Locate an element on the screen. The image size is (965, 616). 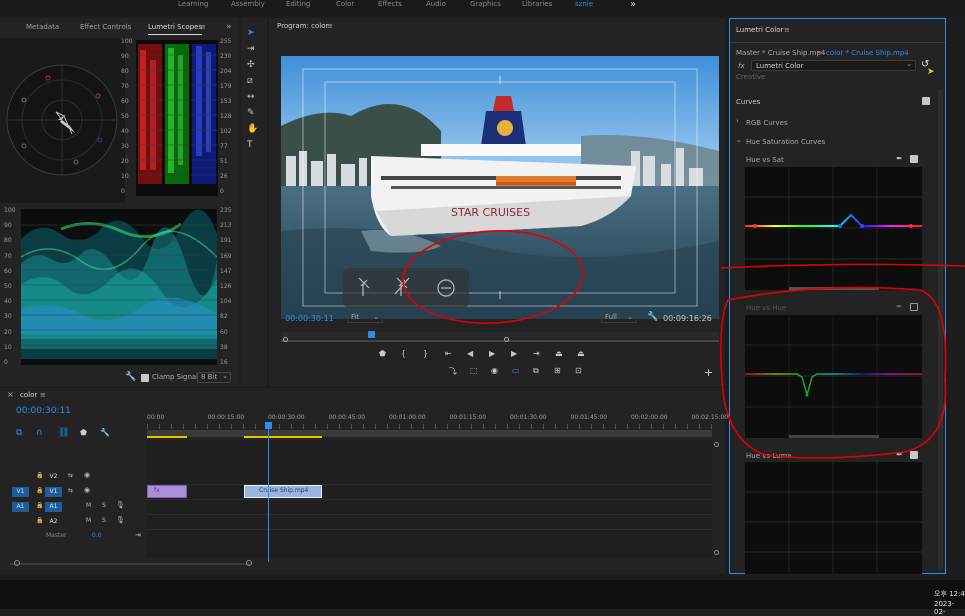
hue-vs-luma-eyedropper-icon: ✒ is located at coordinates (899, 454).